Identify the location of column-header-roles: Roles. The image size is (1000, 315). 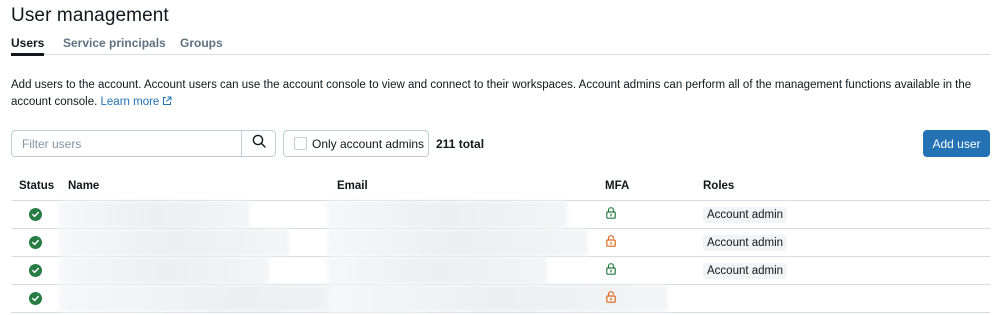
(718, 186).